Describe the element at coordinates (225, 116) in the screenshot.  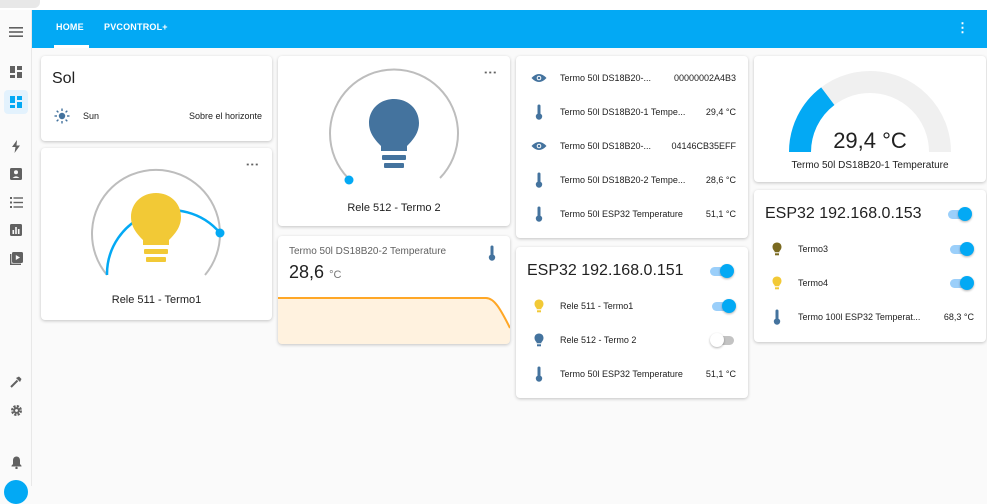
I see `entity-state: Sobre el horizonte` at that location.